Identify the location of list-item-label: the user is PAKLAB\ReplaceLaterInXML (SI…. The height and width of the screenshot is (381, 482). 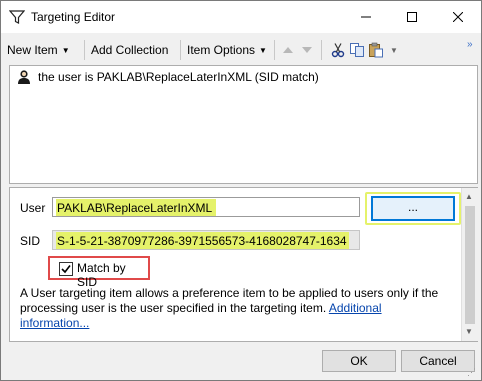
(178, 77).